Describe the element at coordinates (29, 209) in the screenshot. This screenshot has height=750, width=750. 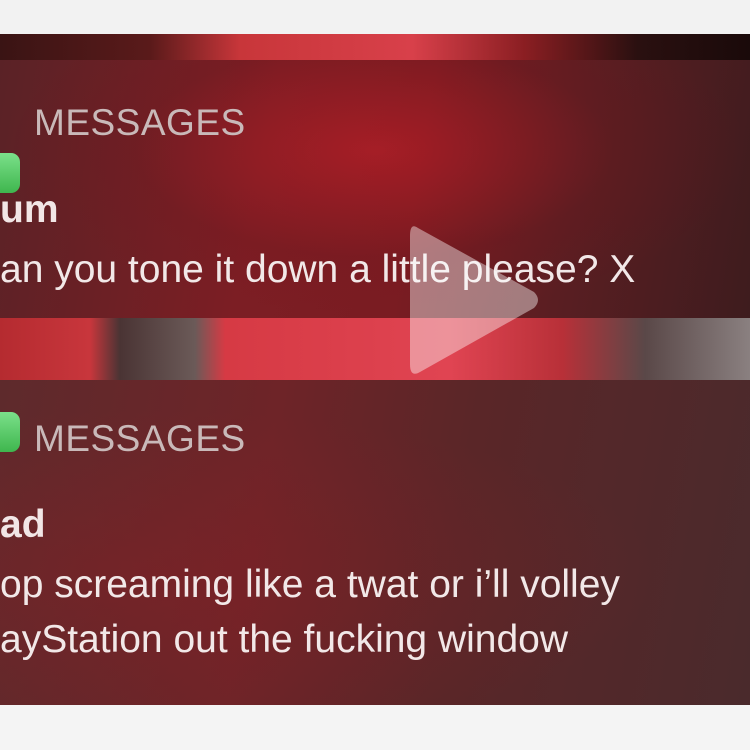
I see `notification-sender: um` at that location.